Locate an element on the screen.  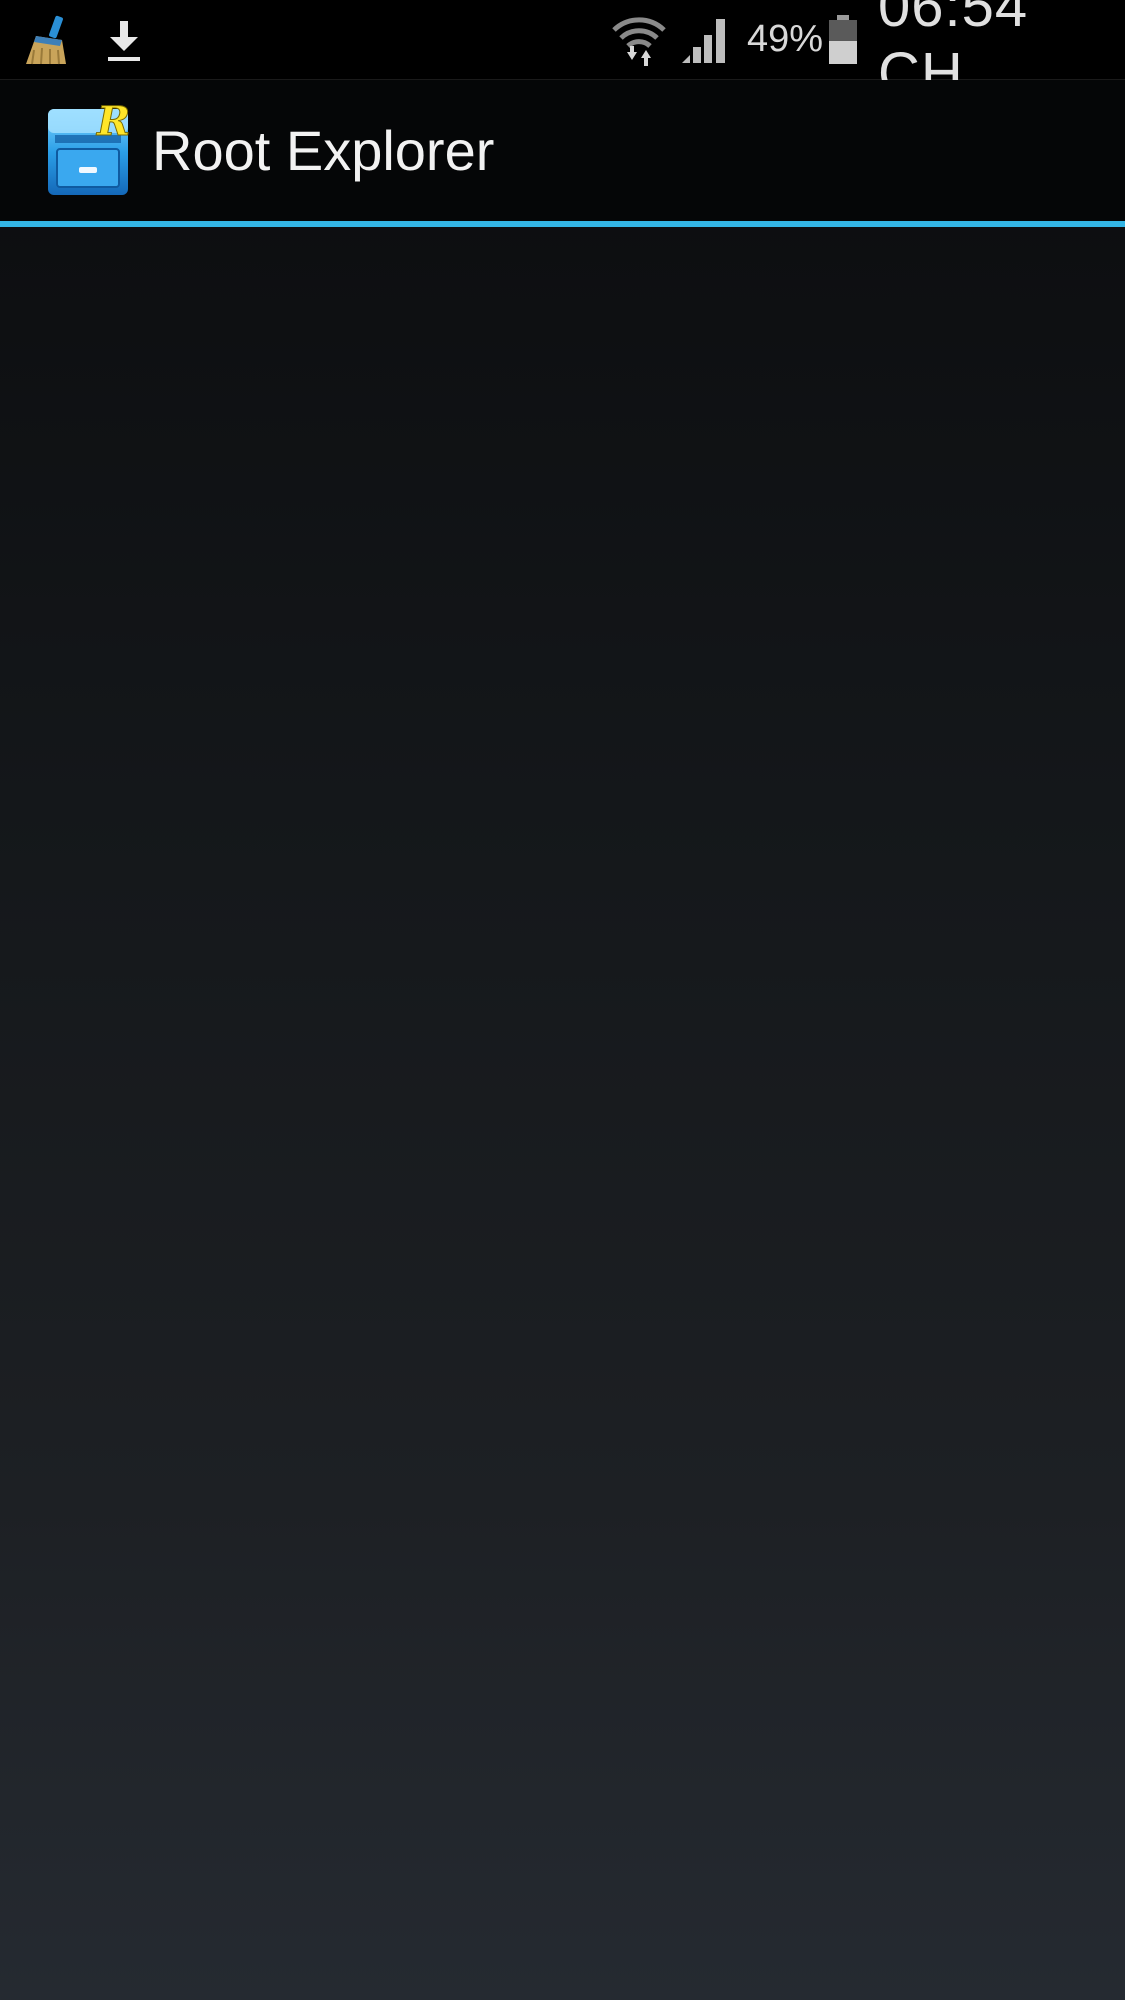
cell-signal-icon is located at coordinates (704, 39).